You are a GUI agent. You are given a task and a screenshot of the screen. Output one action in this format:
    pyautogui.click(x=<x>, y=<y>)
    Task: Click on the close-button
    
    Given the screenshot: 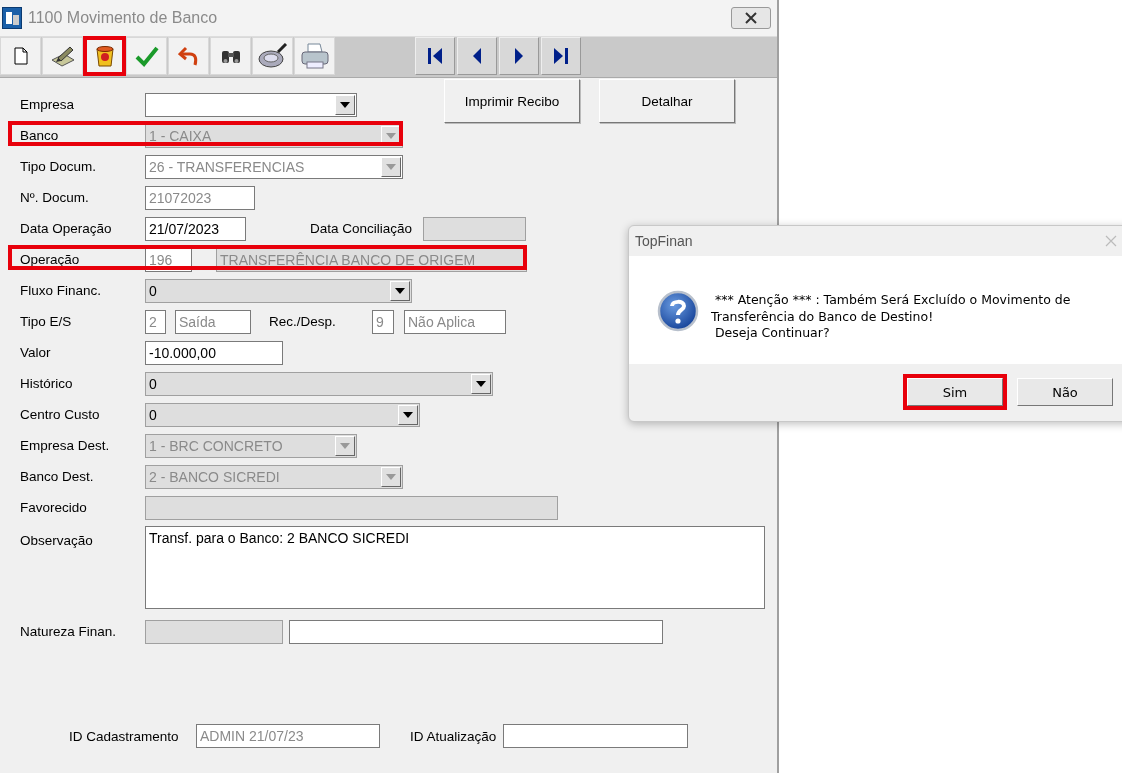 What is the action you would take?
    pyautogui.click(x=751, y=18)
    